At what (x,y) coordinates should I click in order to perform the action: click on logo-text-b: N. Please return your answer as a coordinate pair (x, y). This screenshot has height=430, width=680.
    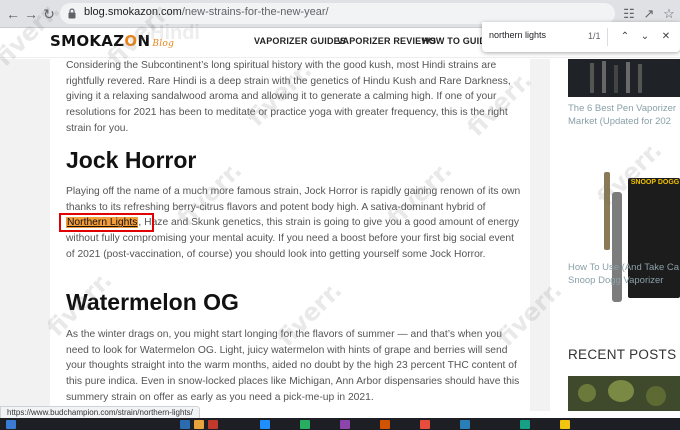
    Looking at the image, I should click on (144, 41).